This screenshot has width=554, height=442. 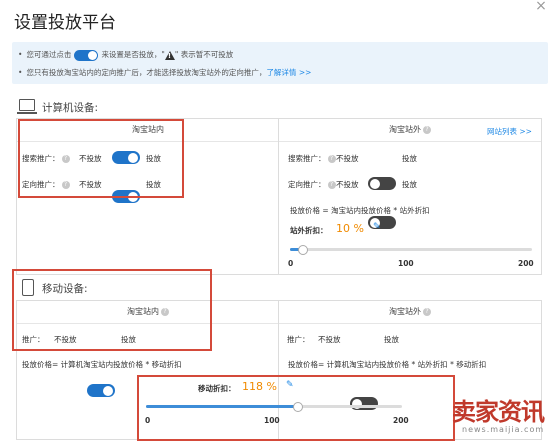 What do you see at coordinates (382, 183) in the screenshot?
I see `pc-out-search-toggle` at bounding box center [382, 183].